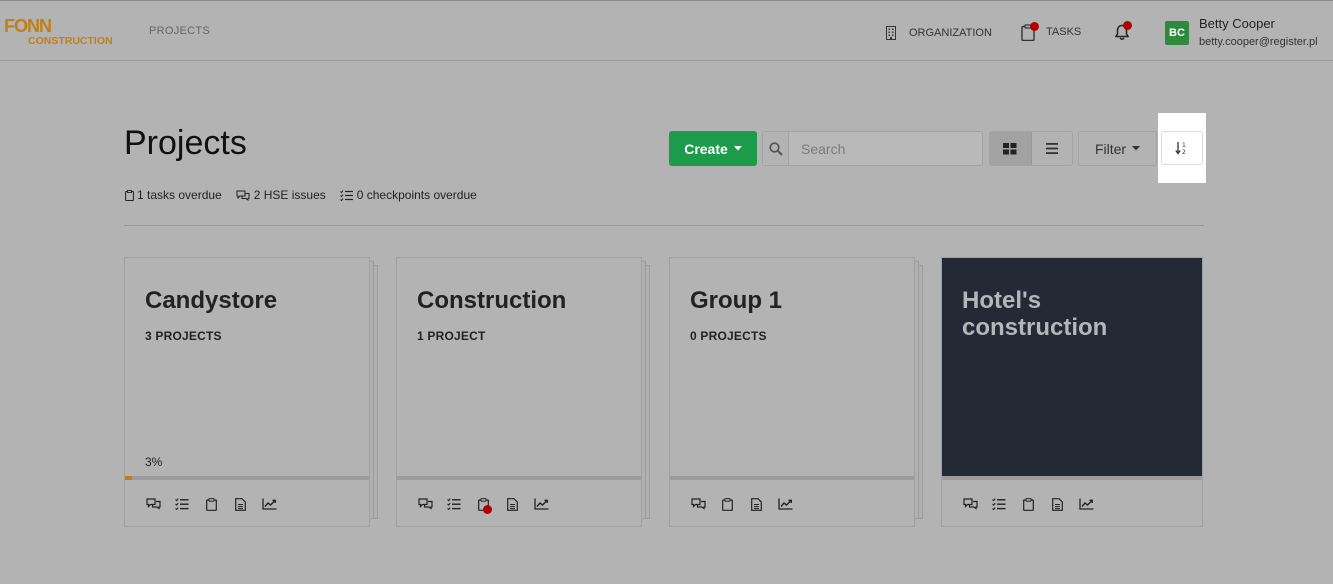 The width and height of the screenshot is (1333, 584). Describe the element at coordinates (885, 148) in the screenshot. I see `search-input` at that location.